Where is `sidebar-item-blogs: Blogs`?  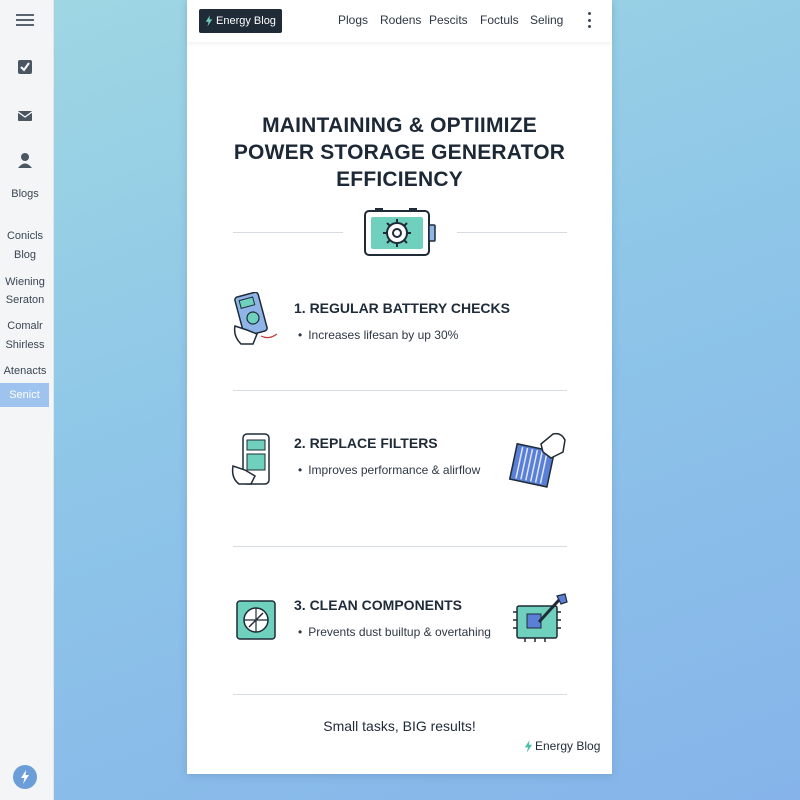
sidebar-item-blogs: Blogs is located at coordinates (25, 194).